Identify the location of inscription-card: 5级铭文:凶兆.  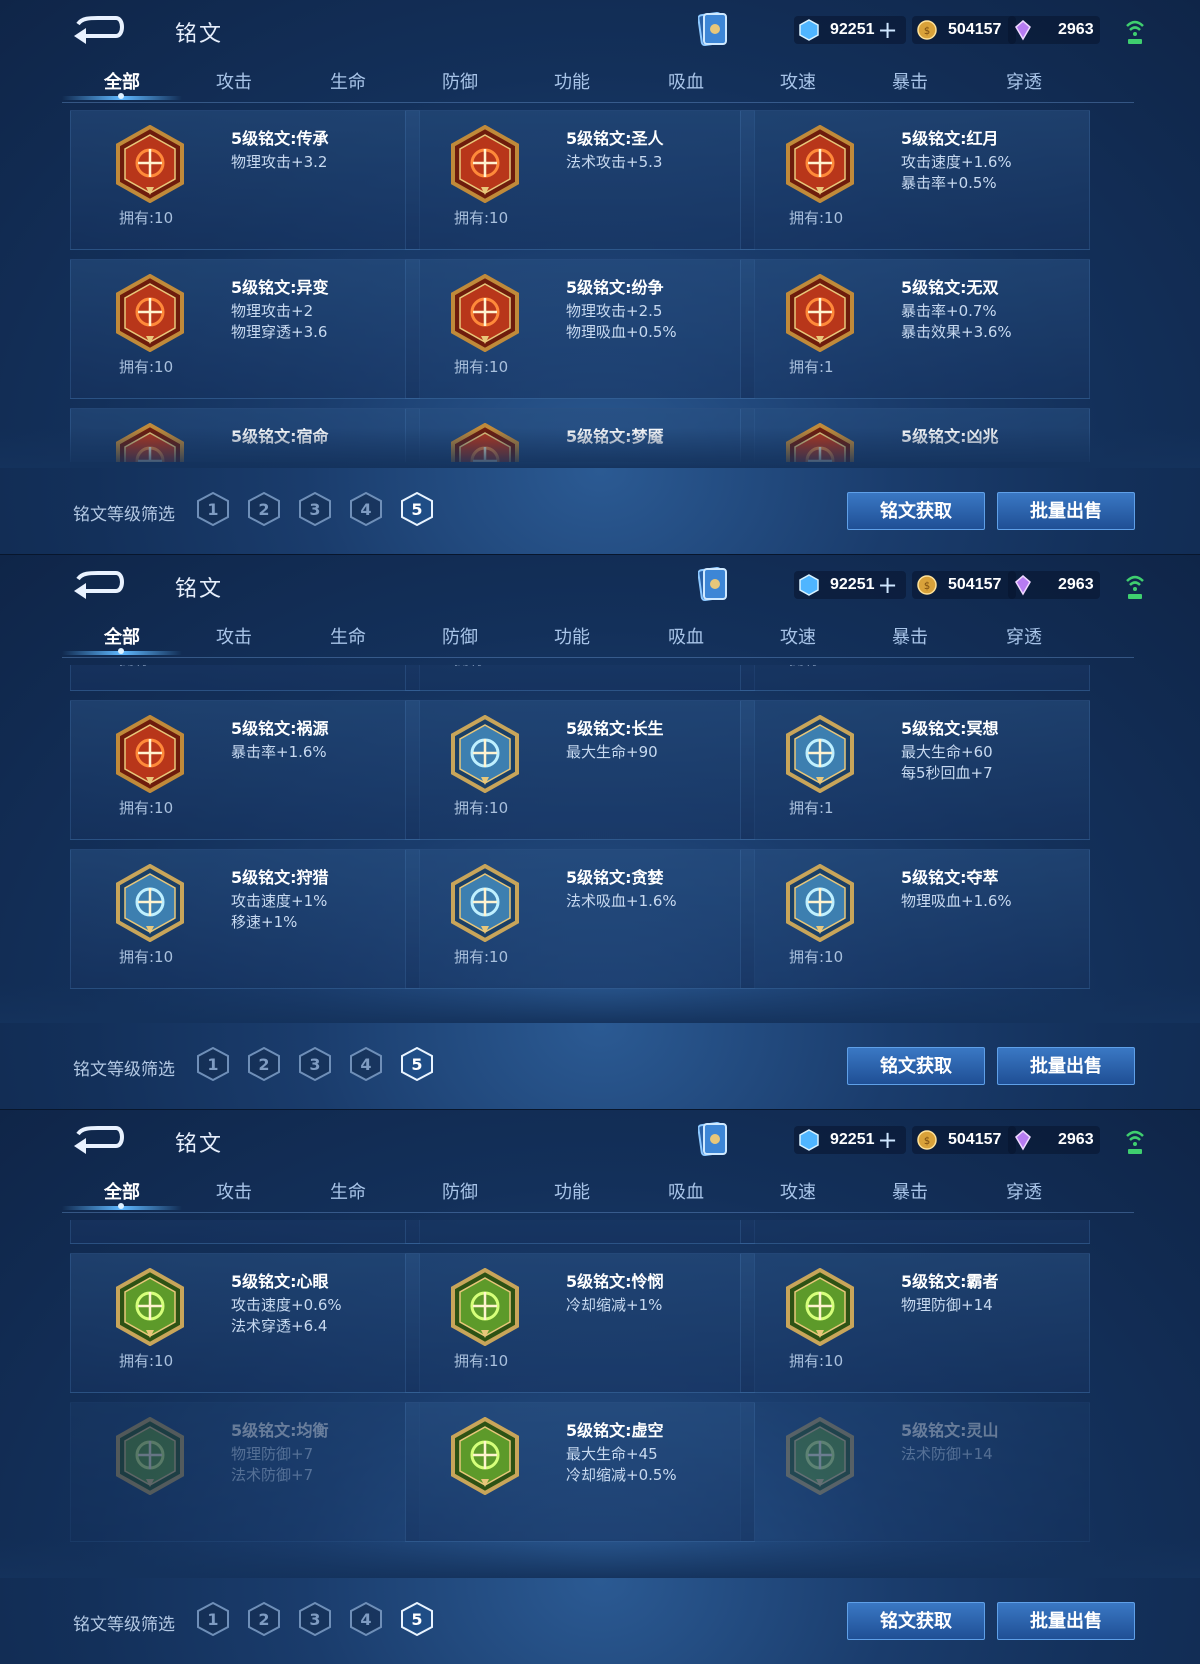
(915, 435).